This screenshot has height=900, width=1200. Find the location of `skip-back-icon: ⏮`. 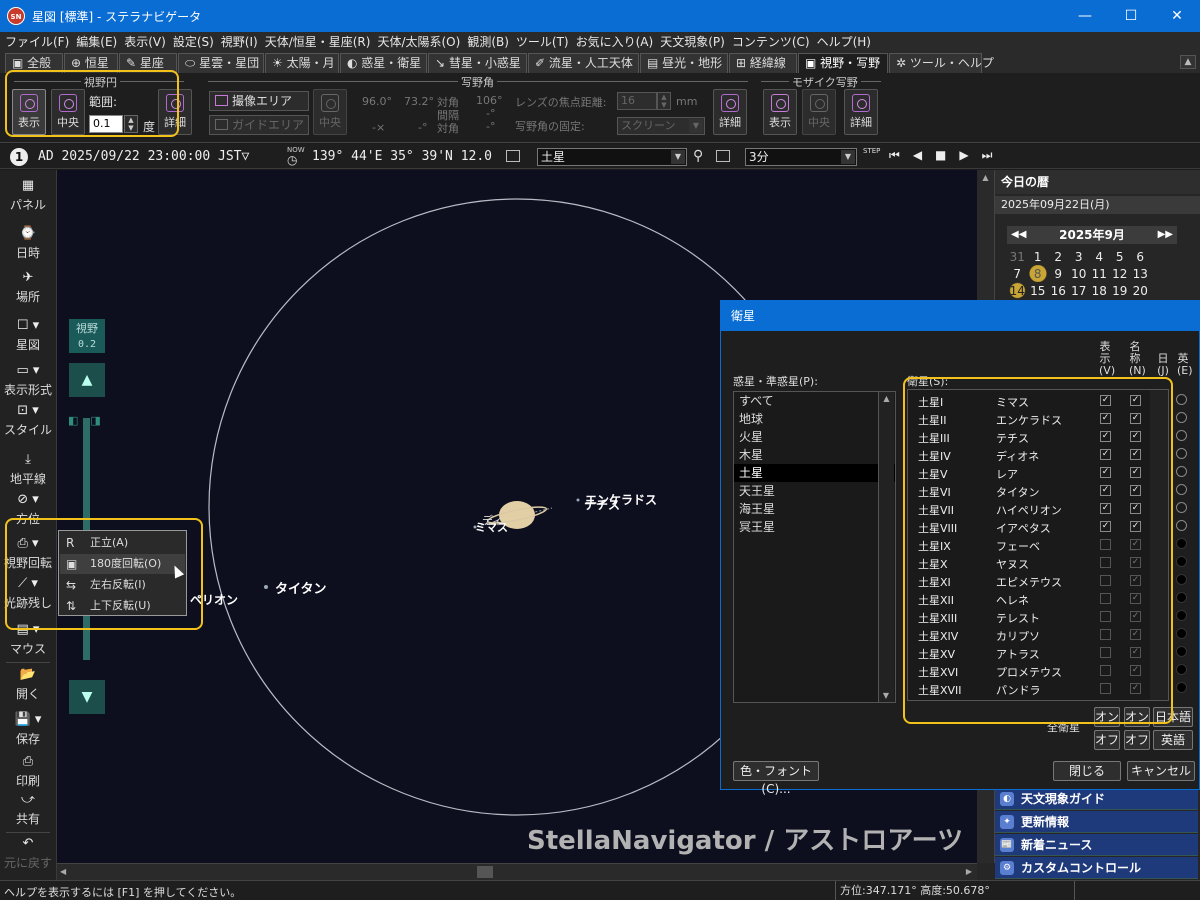

skip-back-icon: ⏮ is located at coordinates (901, 155).